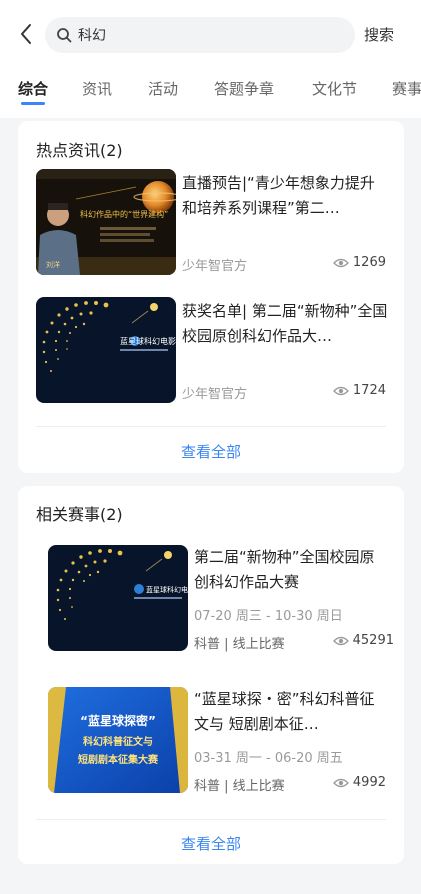 This screenshot has width=421, height=894. Describe the element at coordinates (106, 222) in the screenshot. I see `news-thumbnail: 科幻作品中的“世界建构” 刘洋` at that location.